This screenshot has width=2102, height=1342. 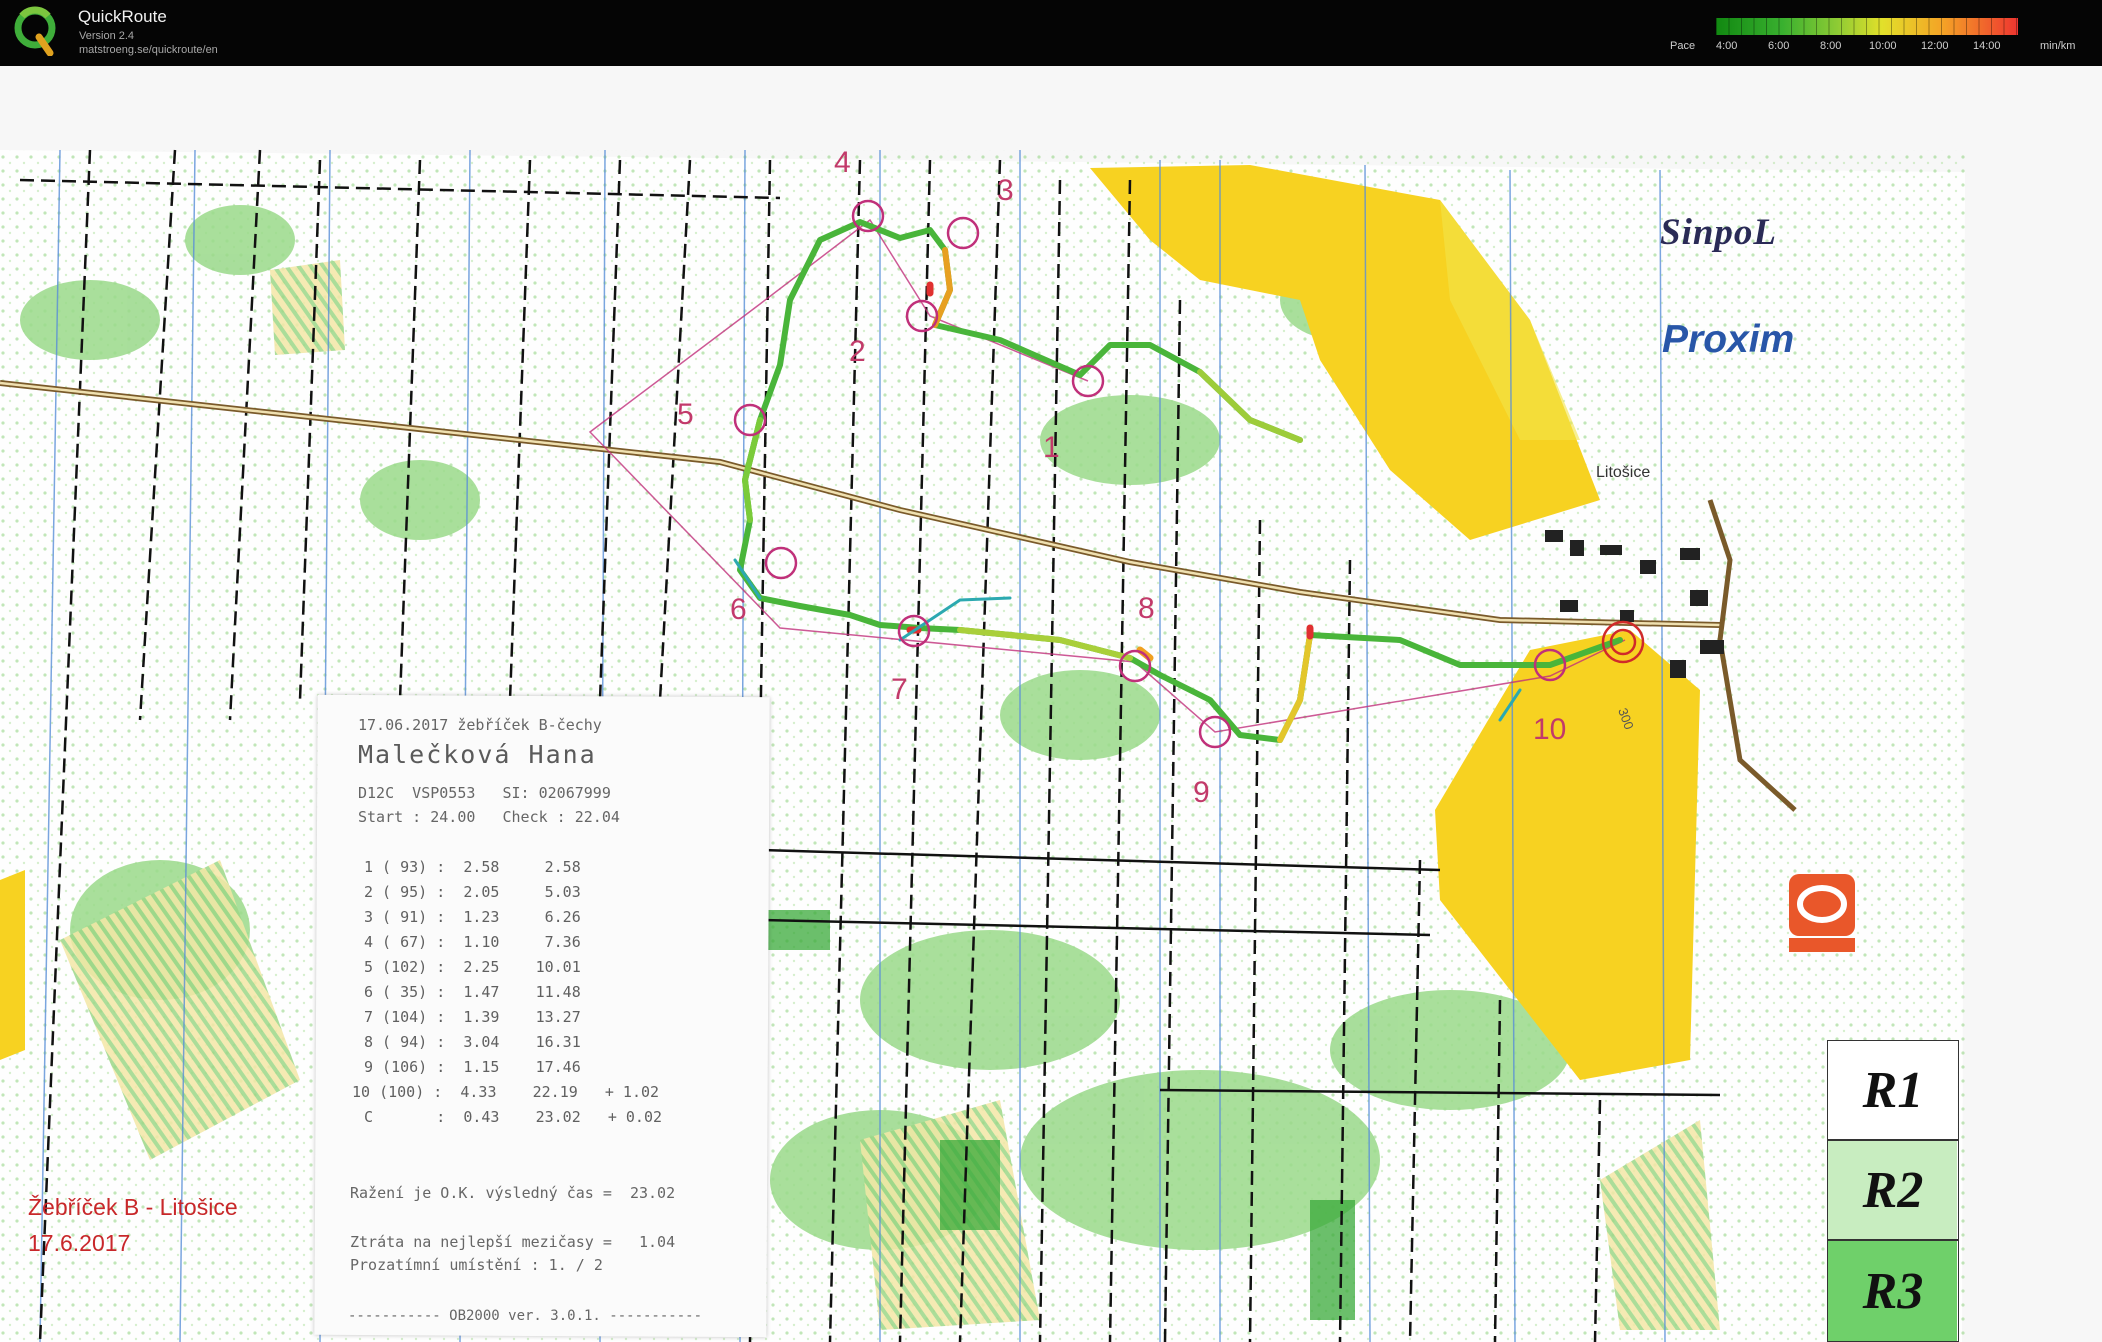 I want to click on split-row: C : 0.43 23.02 + 0.02, so click(x=513, y=1117).